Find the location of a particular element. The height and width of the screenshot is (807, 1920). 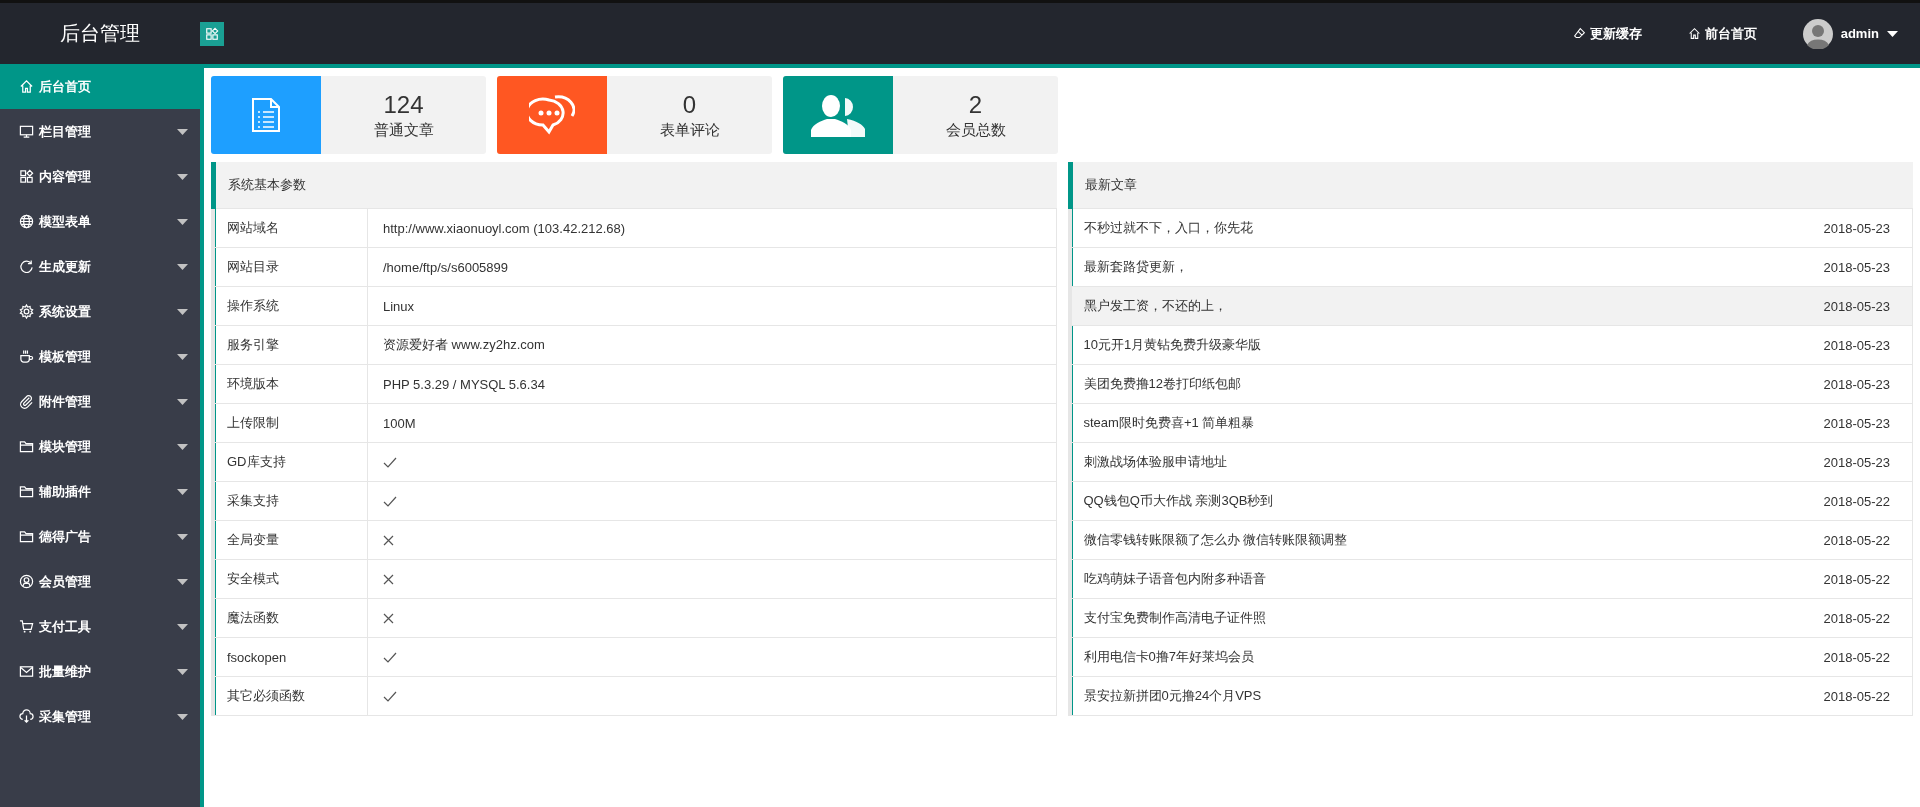

table-cell: Linux is located at coordinates (399, 306).